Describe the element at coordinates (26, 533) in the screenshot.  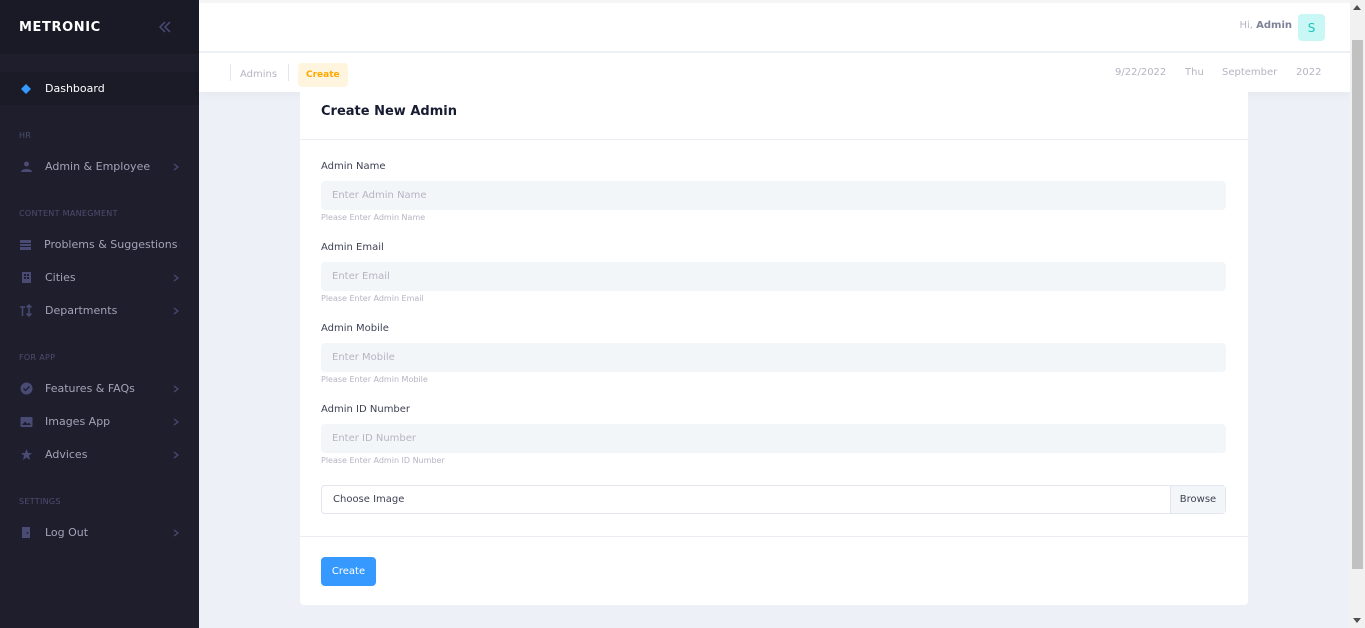
I see `door-icon` at that location.